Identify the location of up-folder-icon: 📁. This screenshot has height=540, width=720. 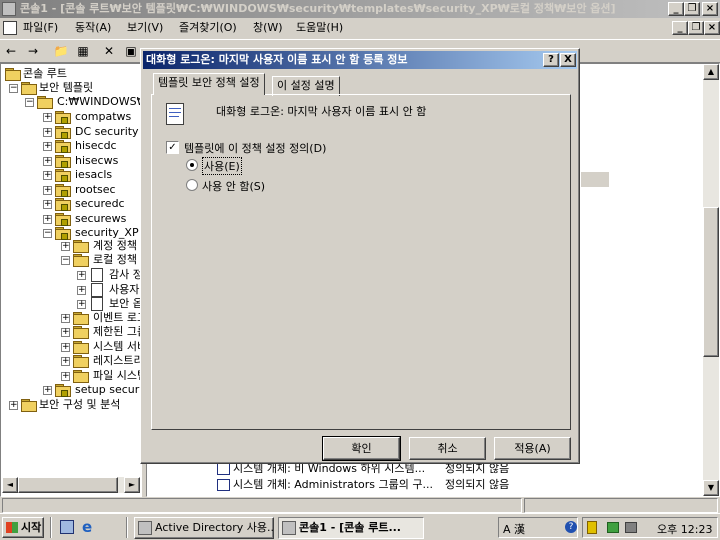
(61, 51).